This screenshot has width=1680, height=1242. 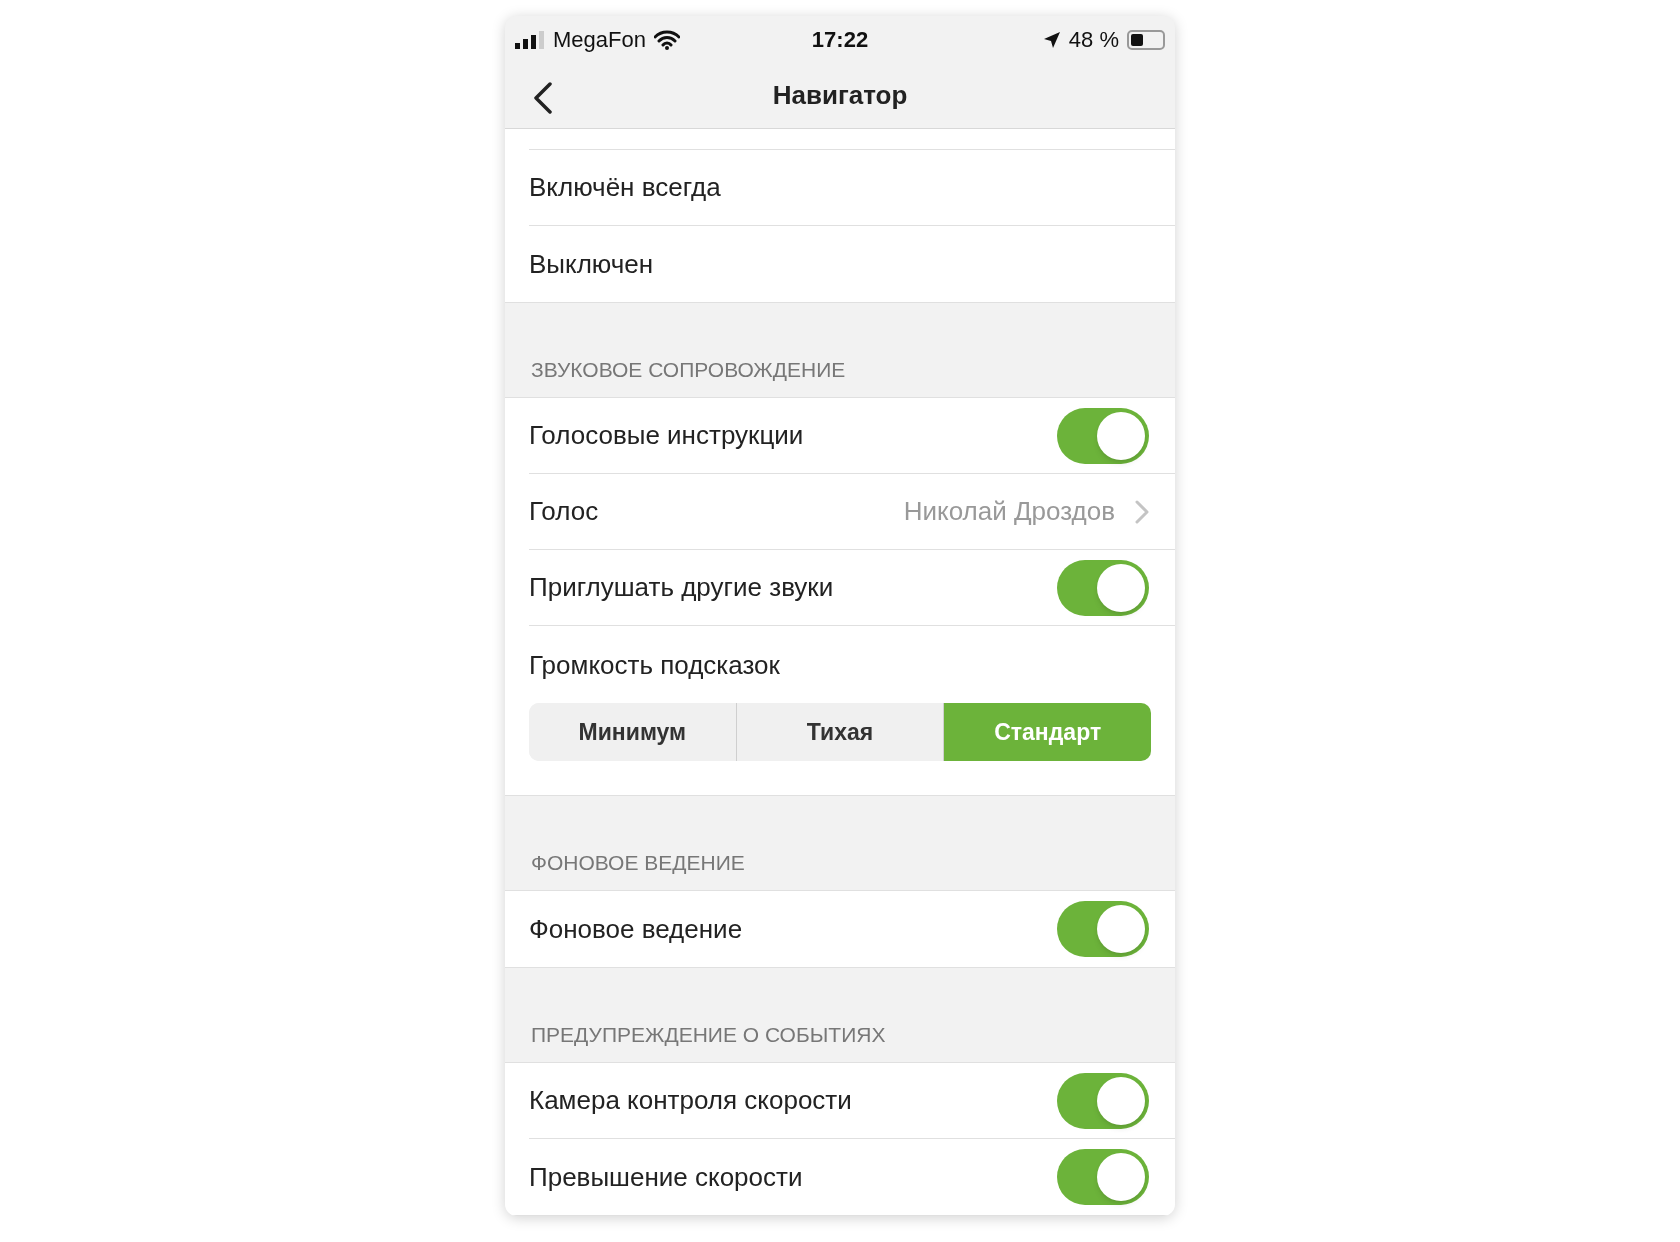 I want to click on row-label: Превышение скорости, so click(x=666, y=1177).